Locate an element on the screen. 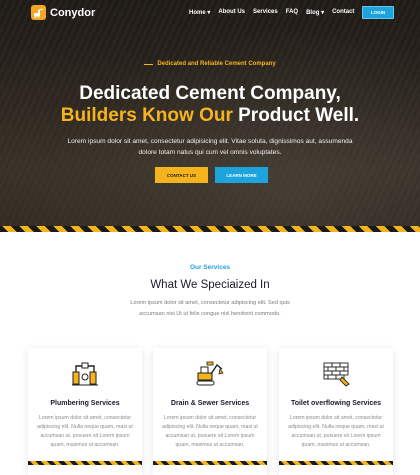 This screenshot has height=475, width=420. crane-icon is located at coordinates (38, 12).